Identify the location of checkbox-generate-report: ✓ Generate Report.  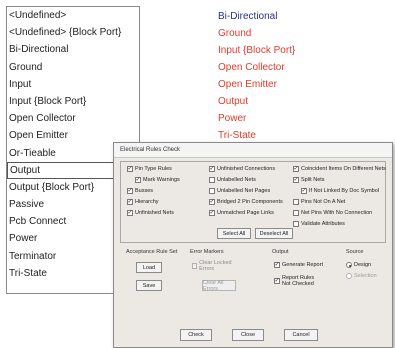
(298, 265).